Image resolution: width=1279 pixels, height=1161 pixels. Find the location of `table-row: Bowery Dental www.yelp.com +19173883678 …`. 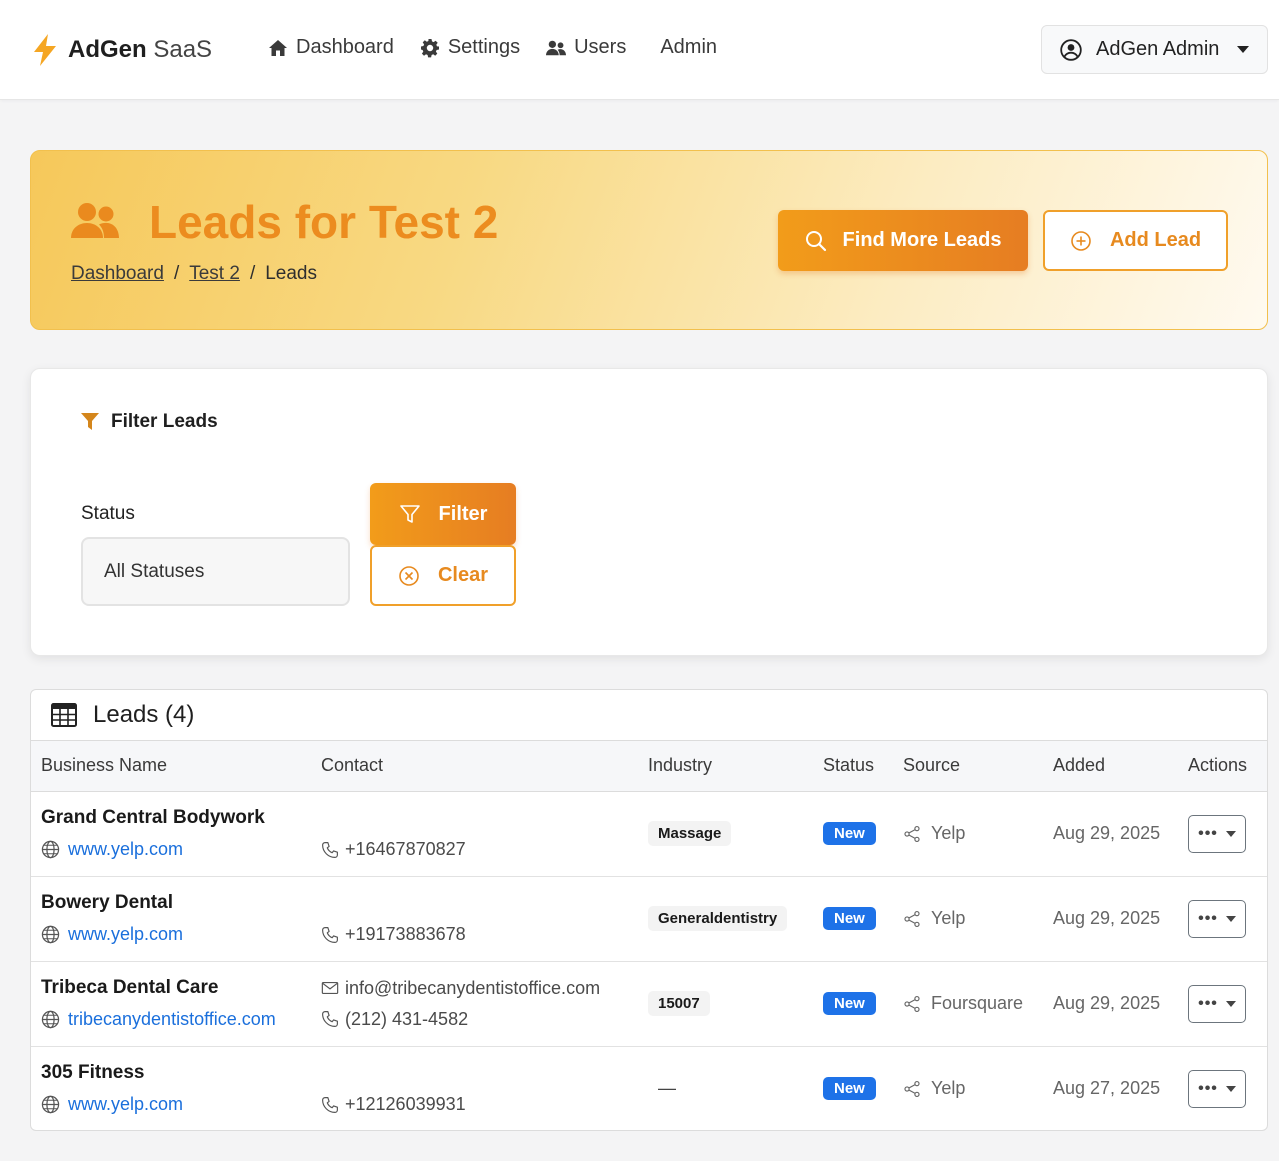

table-row: Bowery Dental www.yelp.com +19173883678 … is located at coordinates (649, 918).